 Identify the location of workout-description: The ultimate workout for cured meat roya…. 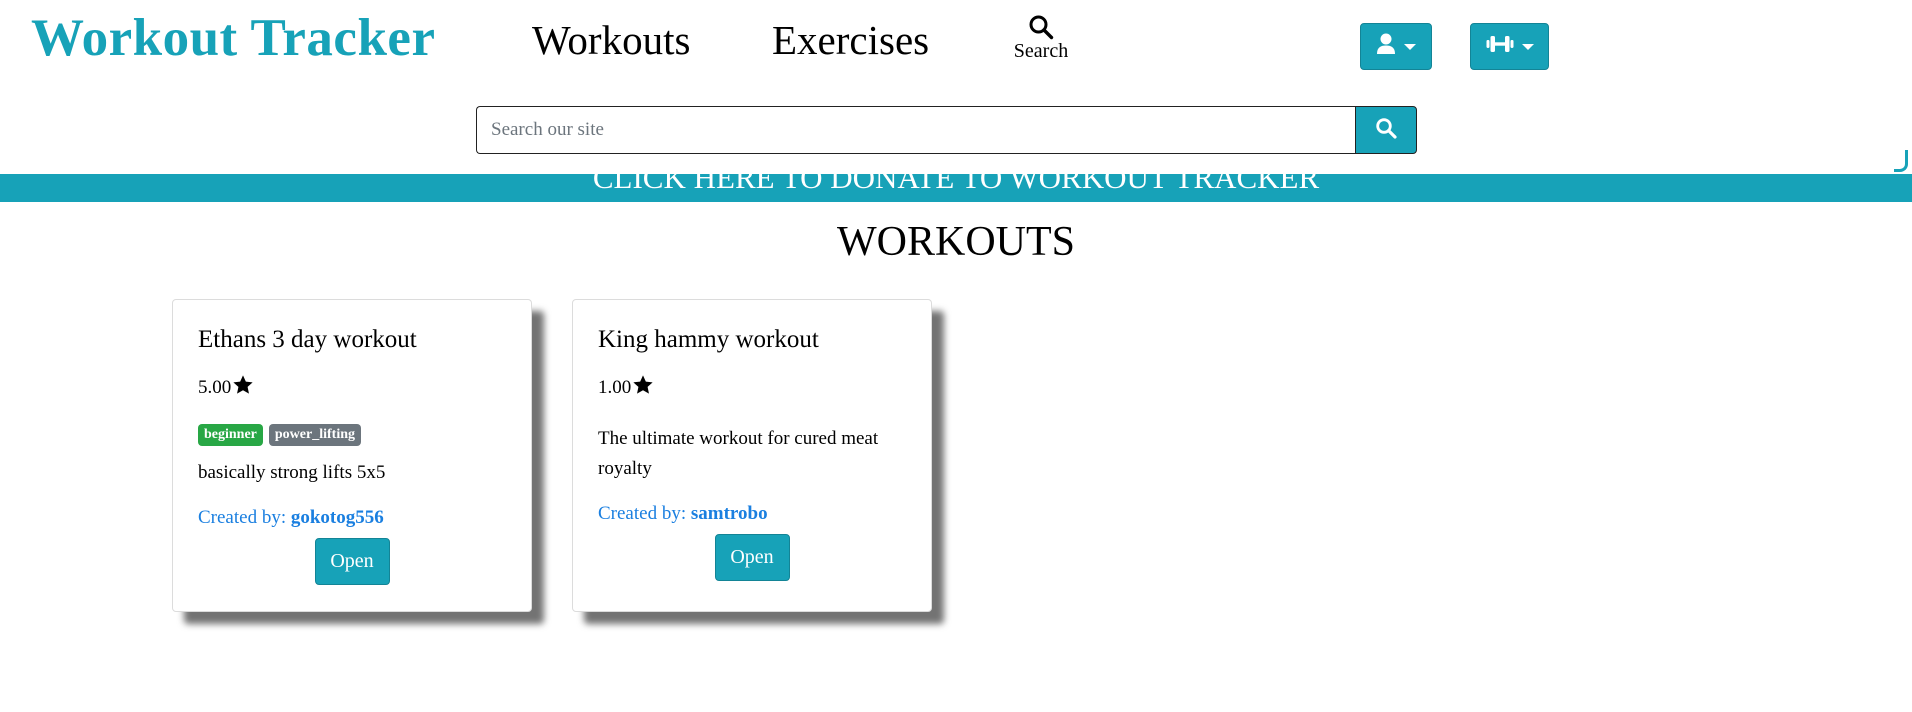
(738, 453).